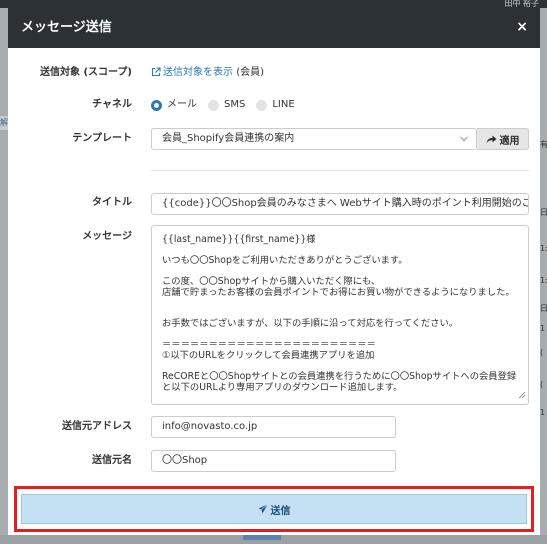 The image size is (547, 544). I want to click on message-line: お手数ではございますが、以下の手順に沿って対応を行ってください。, so click(310, 323).